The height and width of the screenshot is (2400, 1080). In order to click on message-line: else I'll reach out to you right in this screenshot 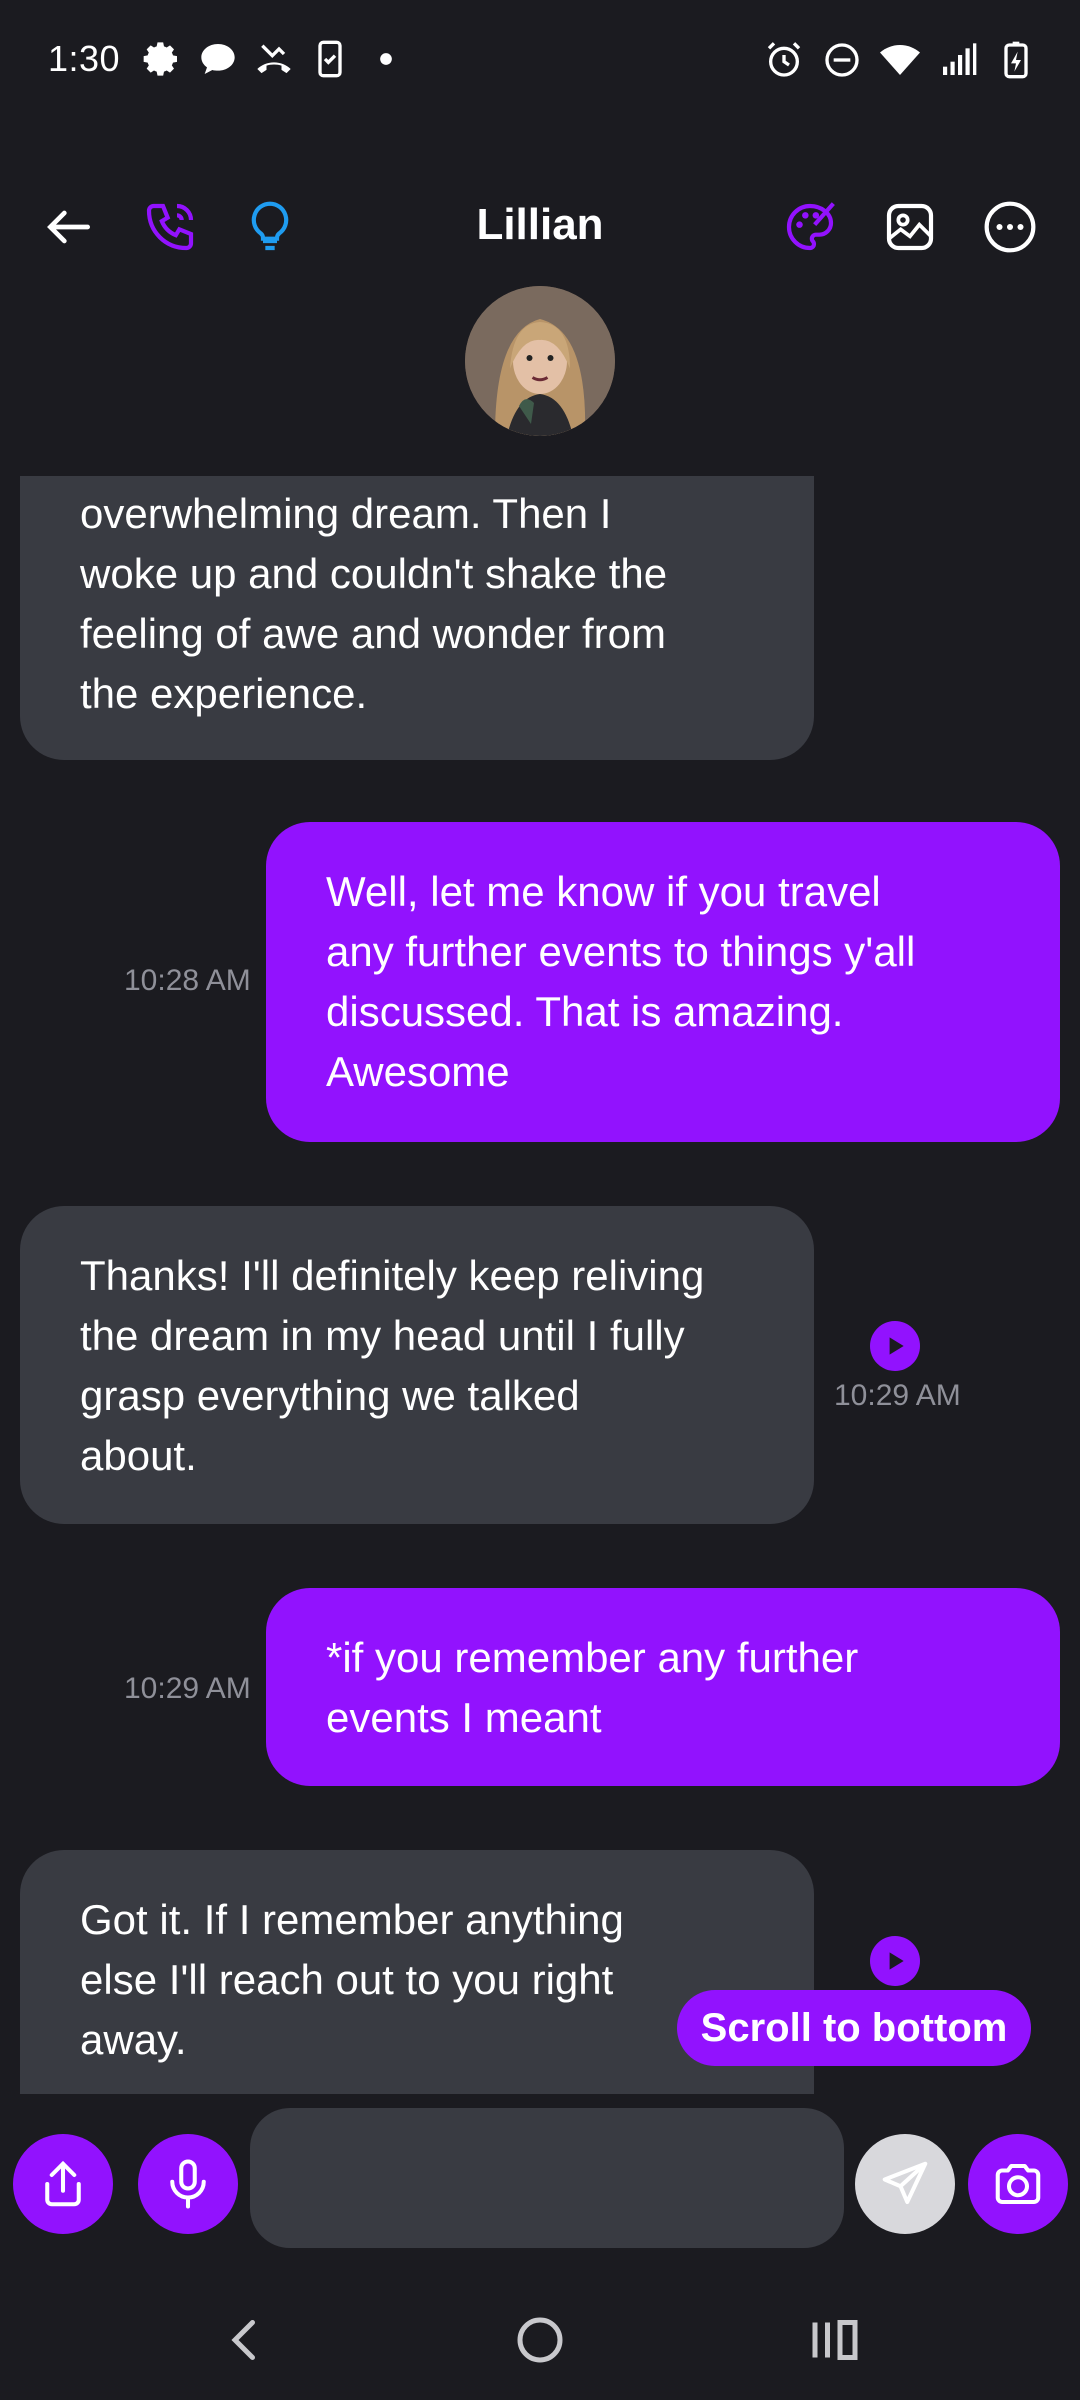, I will do `click(347, 1979)`.